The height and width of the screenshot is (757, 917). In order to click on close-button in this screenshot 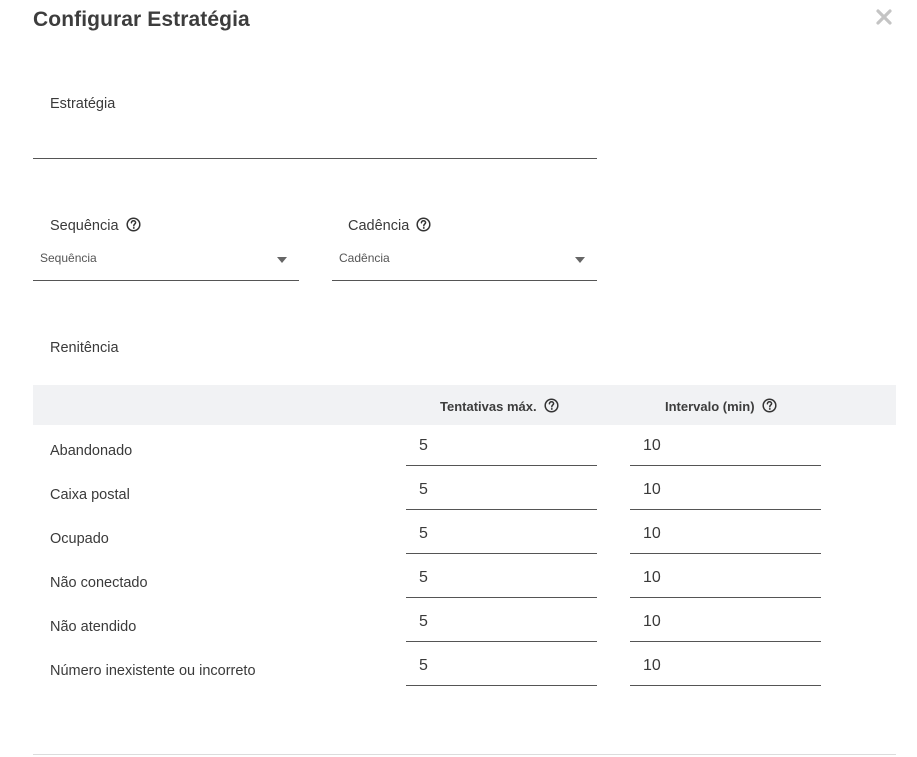, I will do `click(884, 17)`.